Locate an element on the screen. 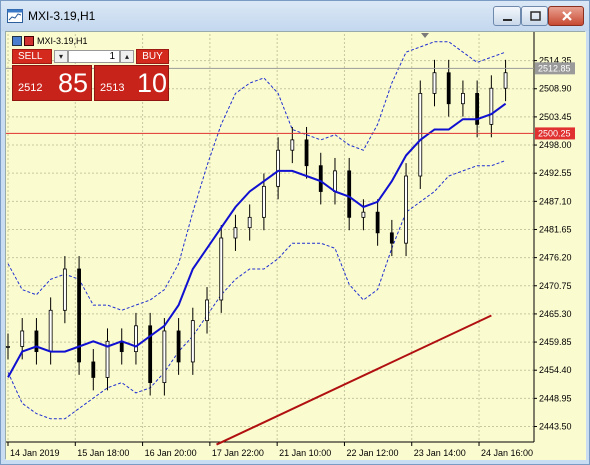 Image resolution: width=590 pixels, height=465 pixels. symbol-label: MXI-3.19,H1 is located at coordinates (62, 41).